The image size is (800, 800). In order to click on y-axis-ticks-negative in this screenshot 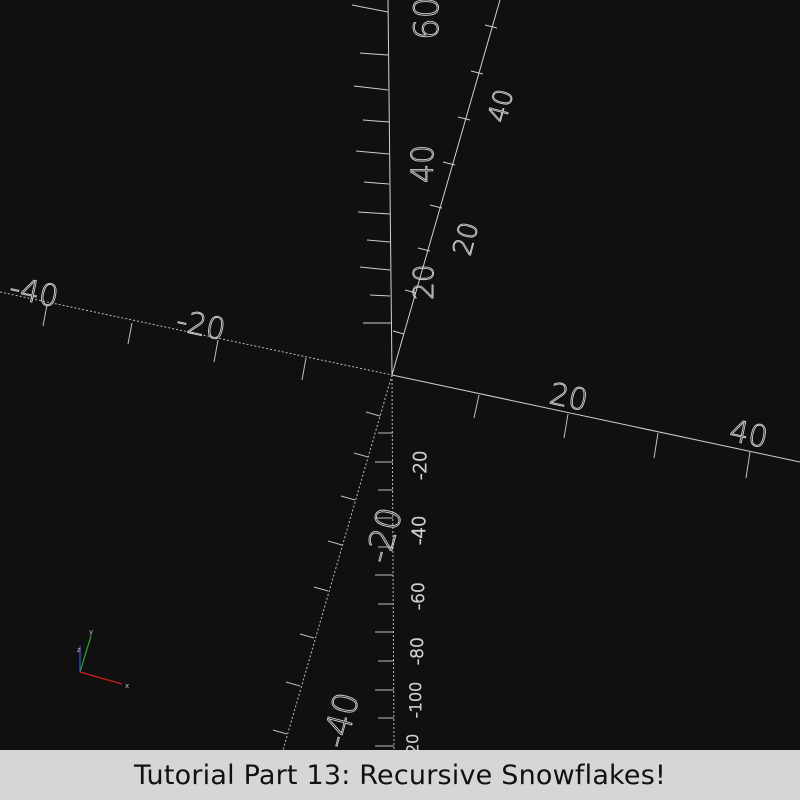, I will do `click(326, 573)`.